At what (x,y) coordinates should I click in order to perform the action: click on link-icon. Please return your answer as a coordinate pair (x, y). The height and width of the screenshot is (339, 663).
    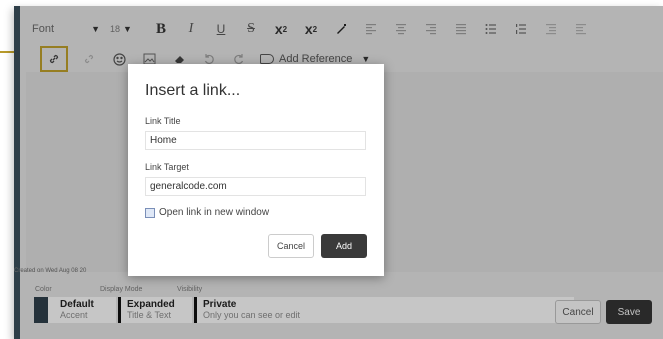
    Looking at the image, I should click on (54, 59).